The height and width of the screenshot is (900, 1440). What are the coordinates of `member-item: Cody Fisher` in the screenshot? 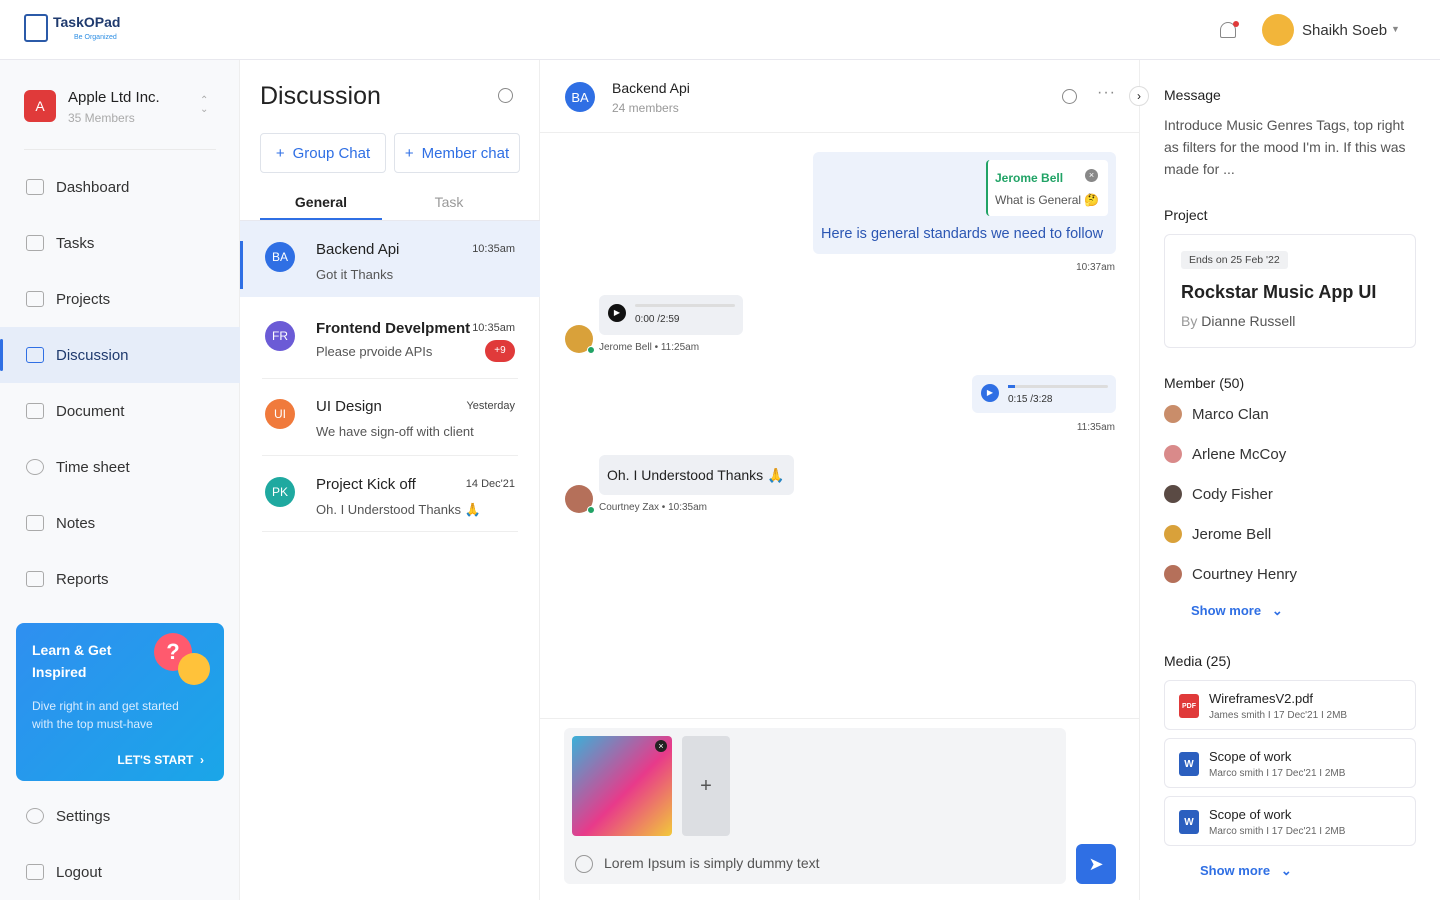 It's located at (1218, 494).